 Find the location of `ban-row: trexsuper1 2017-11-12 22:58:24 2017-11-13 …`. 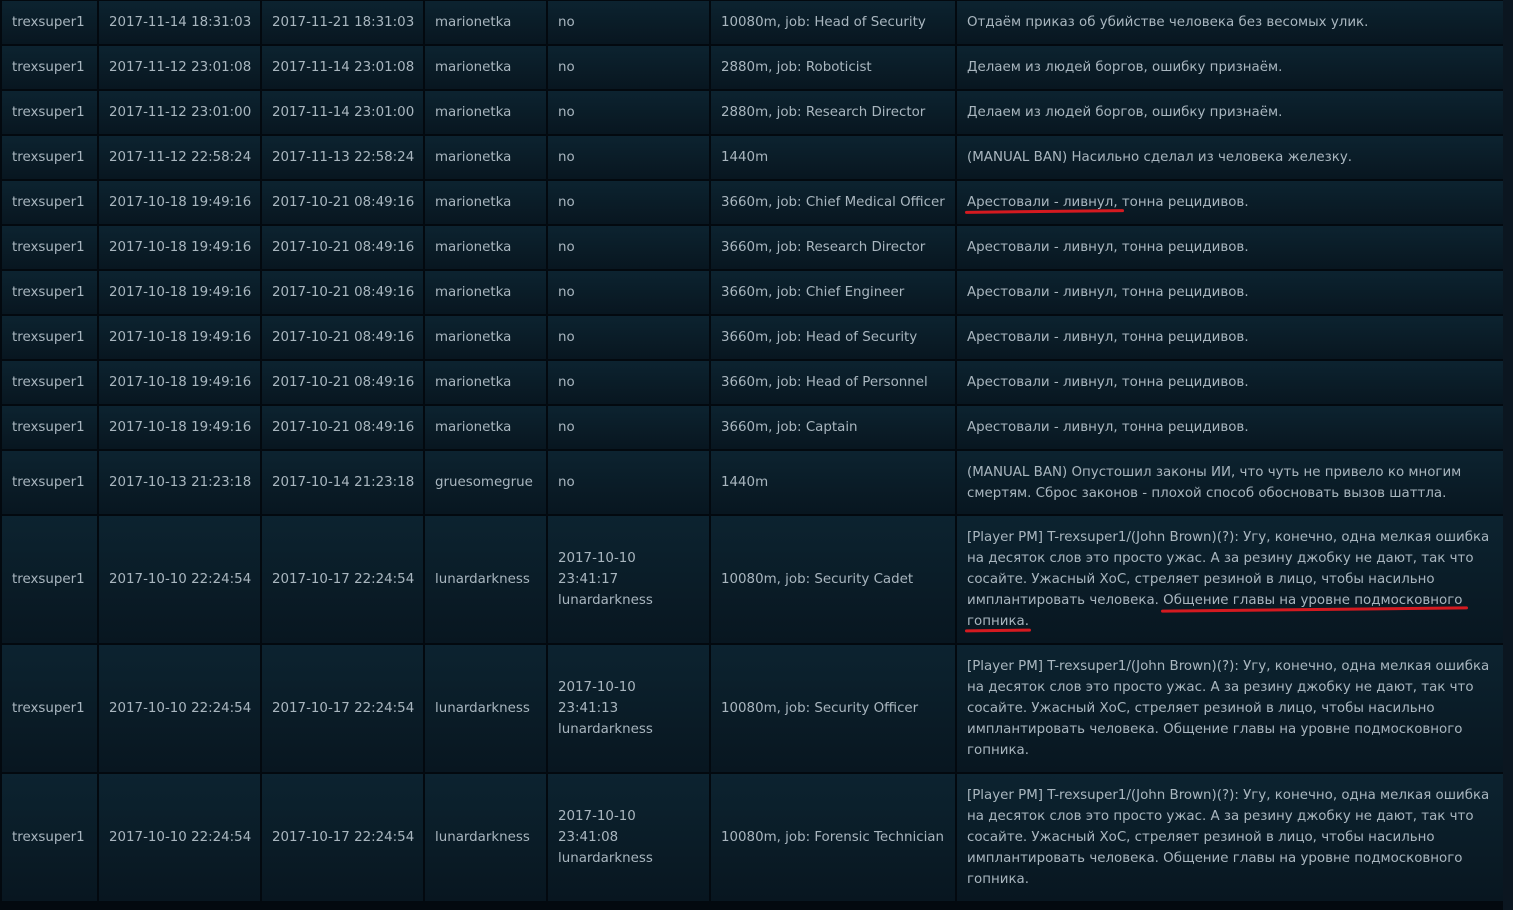

ban-row: trexsuper1 2017-11-12 22:58:24 2017-11-13 … is located at coordinates (752, 157).